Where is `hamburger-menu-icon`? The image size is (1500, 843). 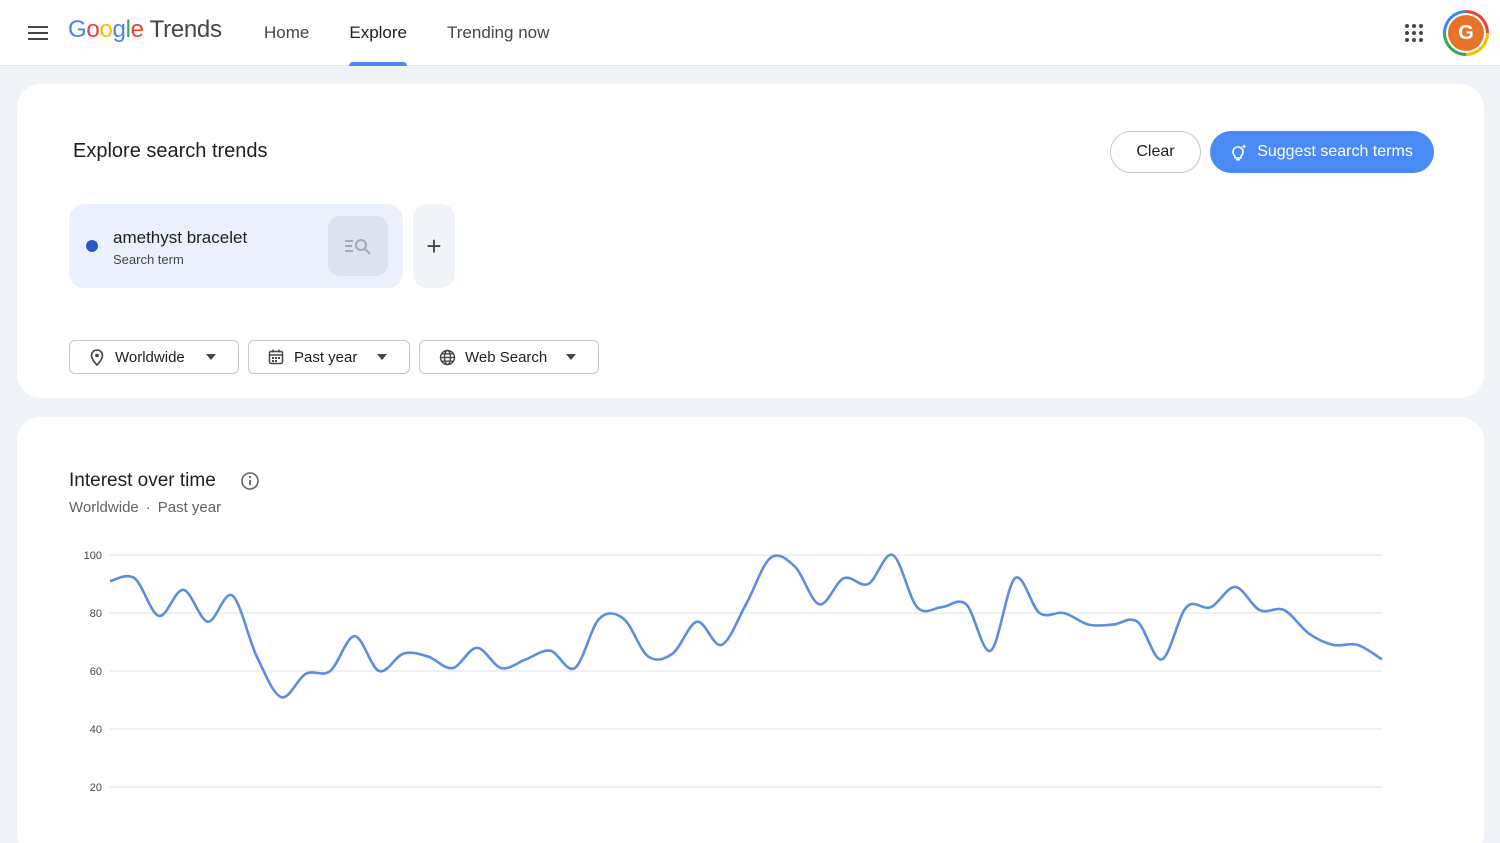 hamburger-menu-icon is located at coordinates (38, 33).